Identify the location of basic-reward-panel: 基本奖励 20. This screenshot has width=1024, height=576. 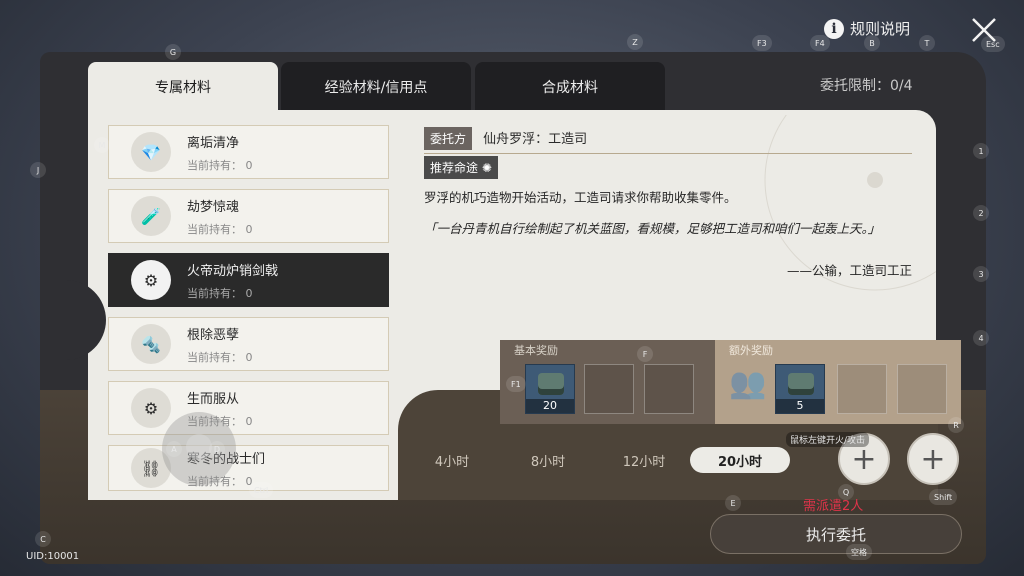
(607, 382).